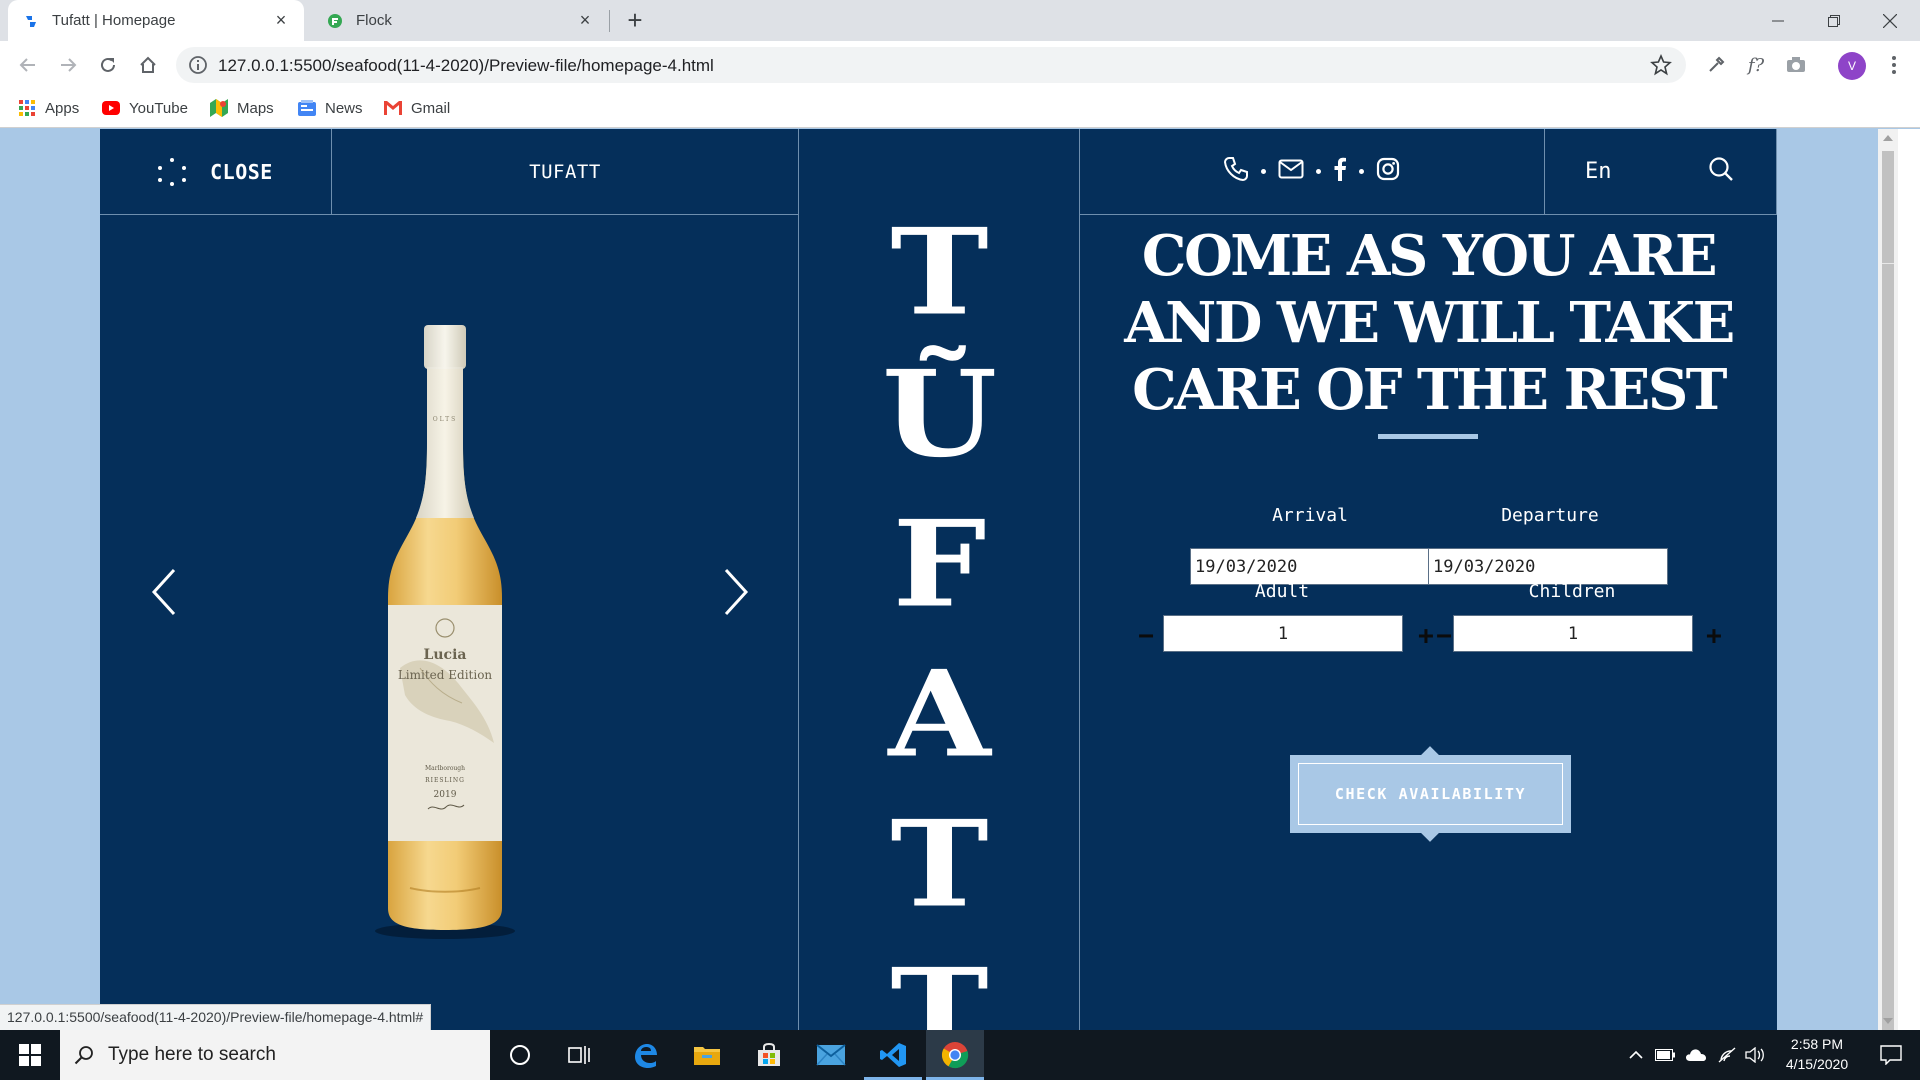 Image resolution: width=1920 pixels, height=1080 pixels. Describe the element at coordinates (275, 1055) in the screenshot. I see `taskbar-search-box: Type here to search` at that location.